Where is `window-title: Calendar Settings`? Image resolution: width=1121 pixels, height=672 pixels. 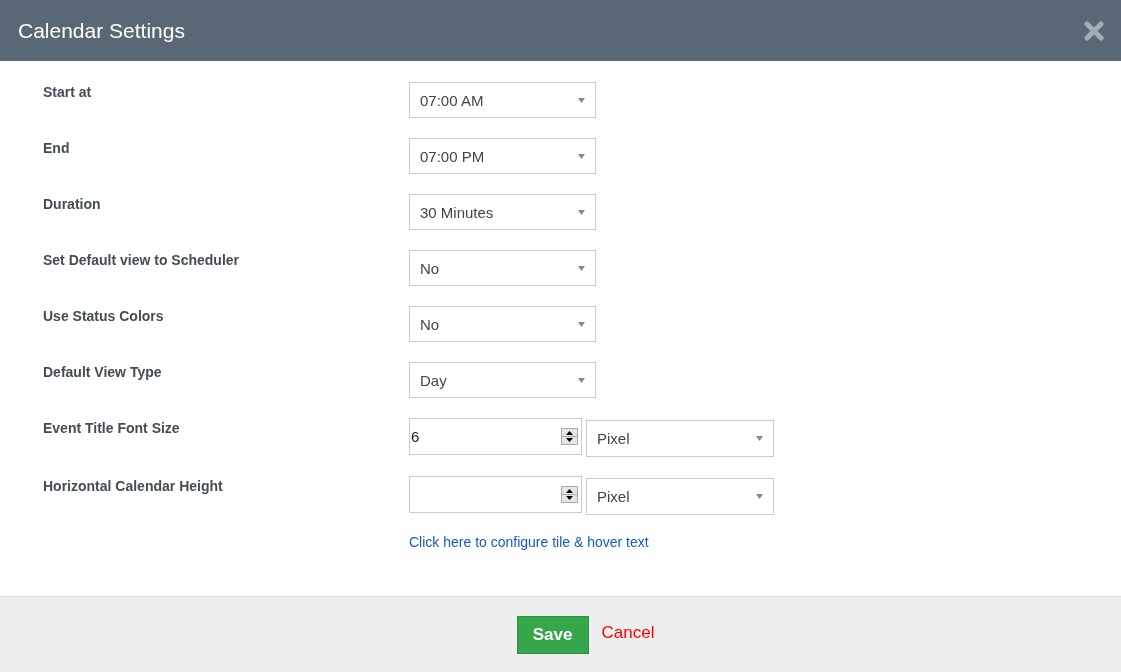
window-title: Calendar Settings is located at coordinates (101, 30).